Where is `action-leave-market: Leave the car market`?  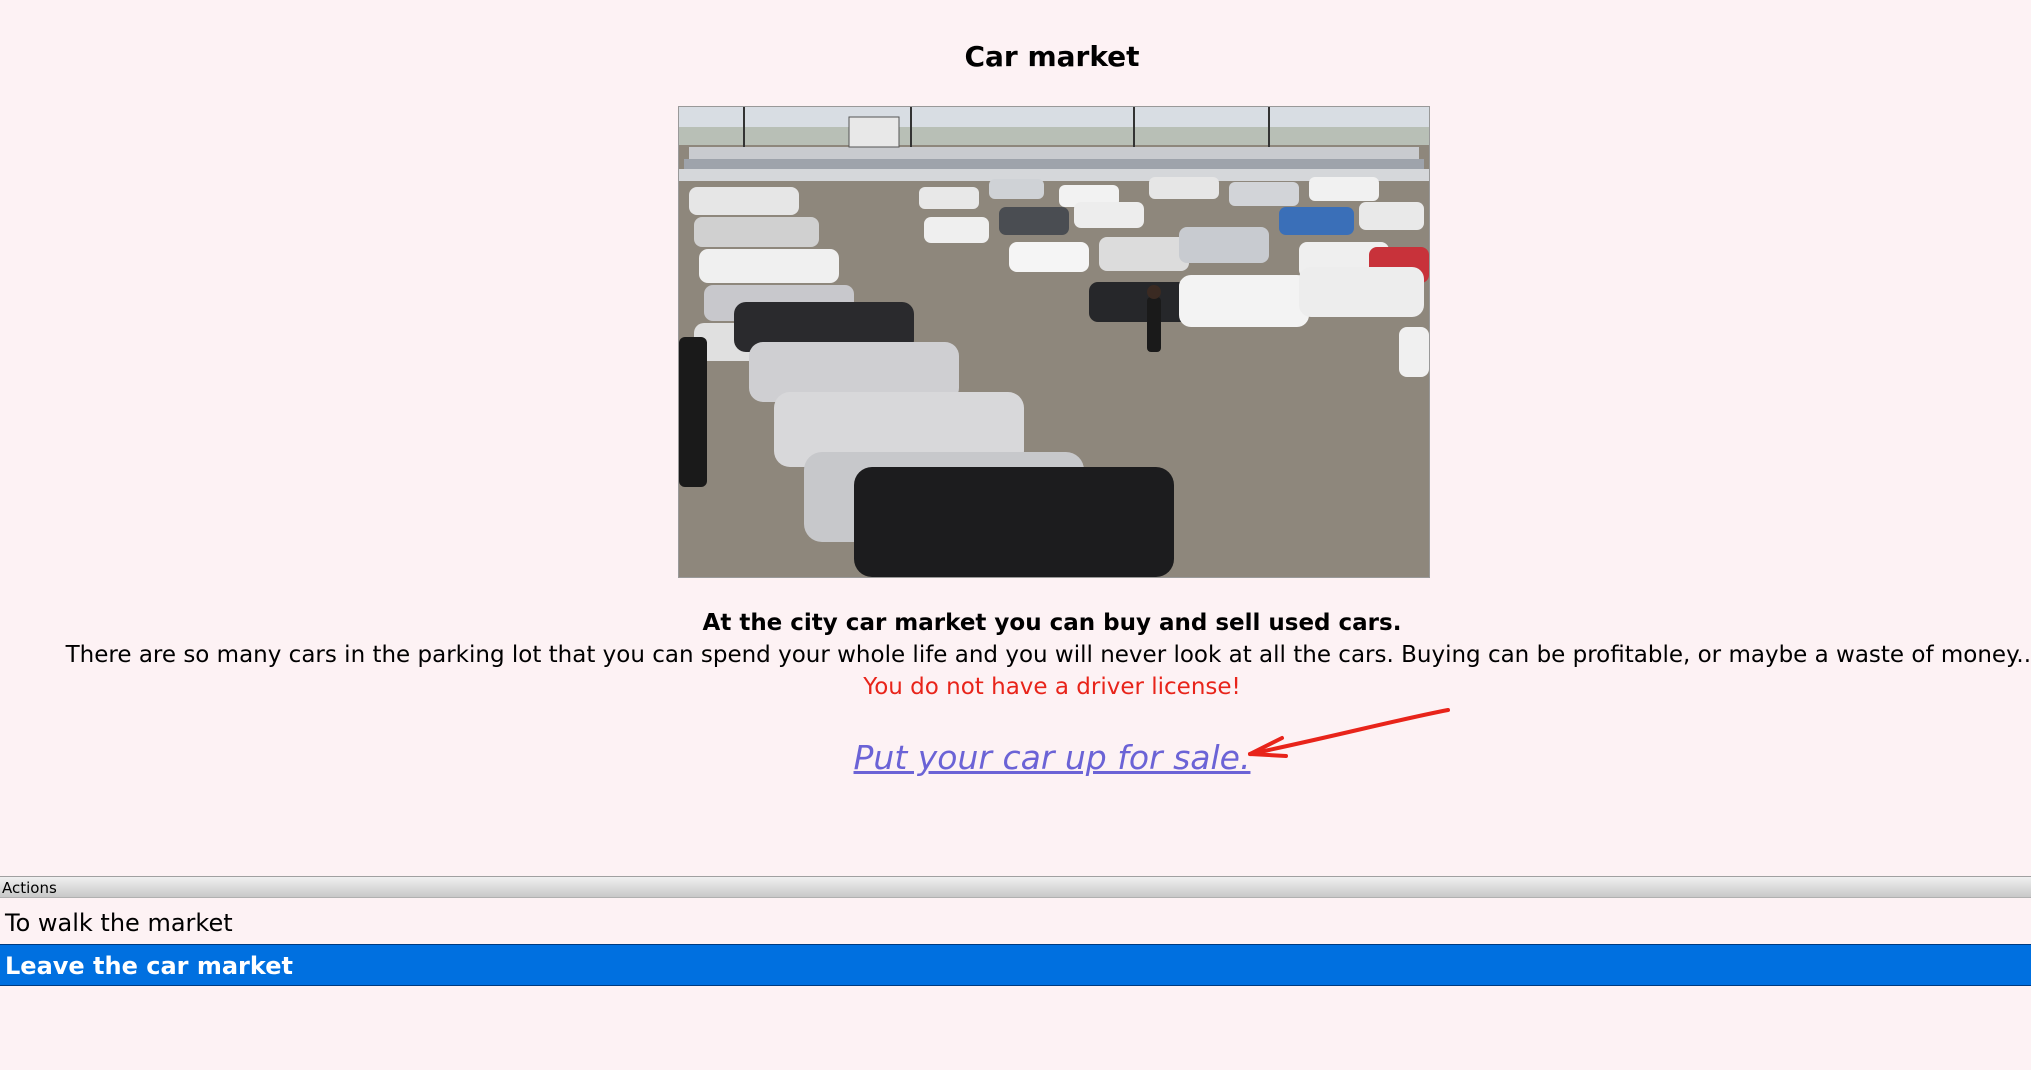
action-leave-market: Leave the car market is located at coordinates (1015, 965).